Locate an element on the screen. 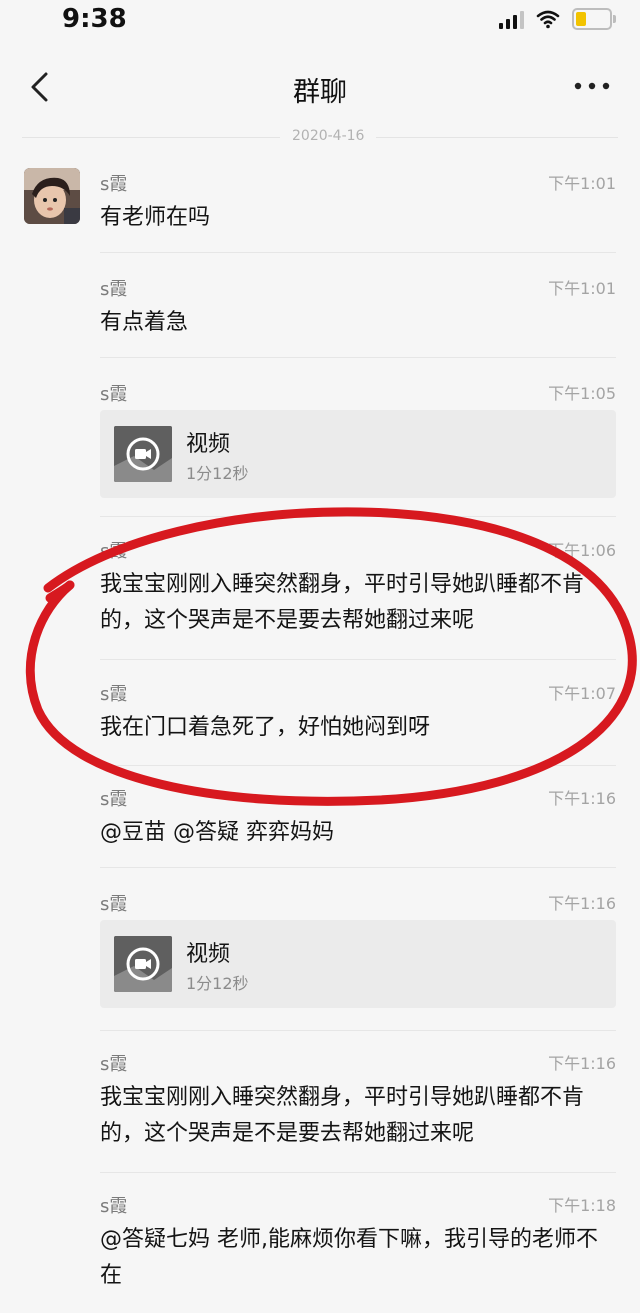 This screenshot has width=640, height=1313. date-divider: 2020-4-16 is located at coordinates (320, 138).